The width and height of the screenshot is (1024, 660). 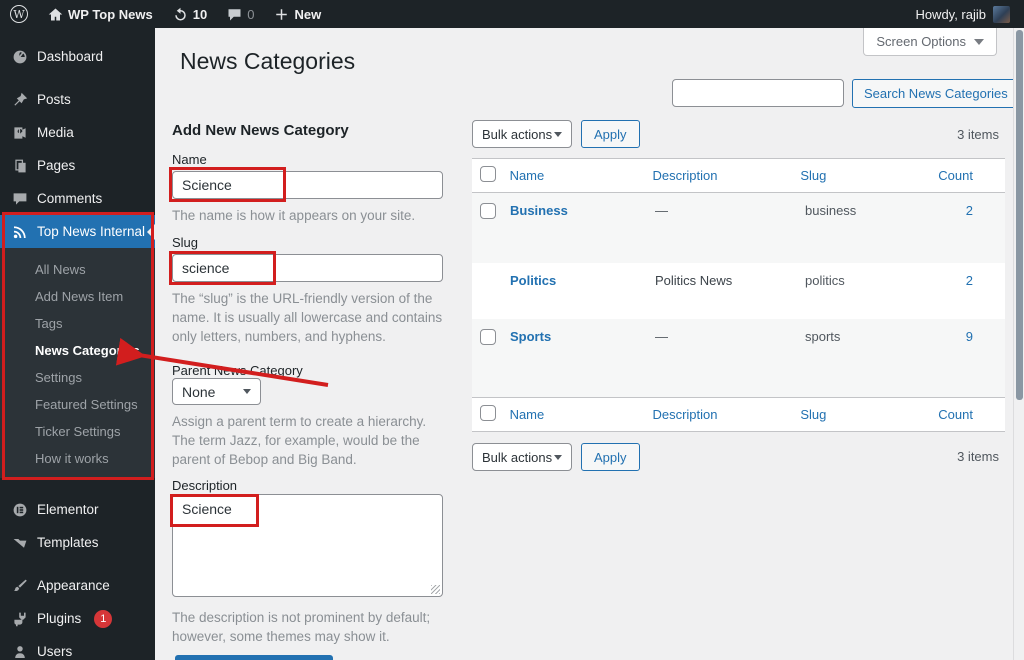 What do you see at coordinates (726, 175) in the screenshot?
I see `column-header-description: Description` at bounding box center [726, 175].